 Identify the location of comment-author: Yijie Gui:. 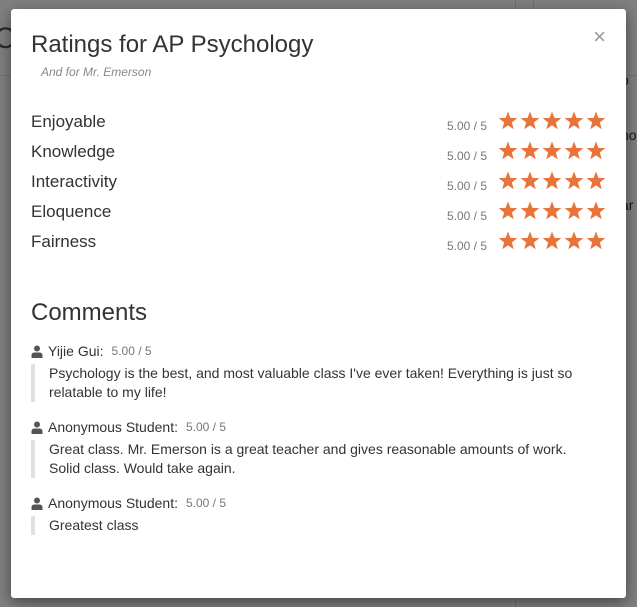
(76, 351).